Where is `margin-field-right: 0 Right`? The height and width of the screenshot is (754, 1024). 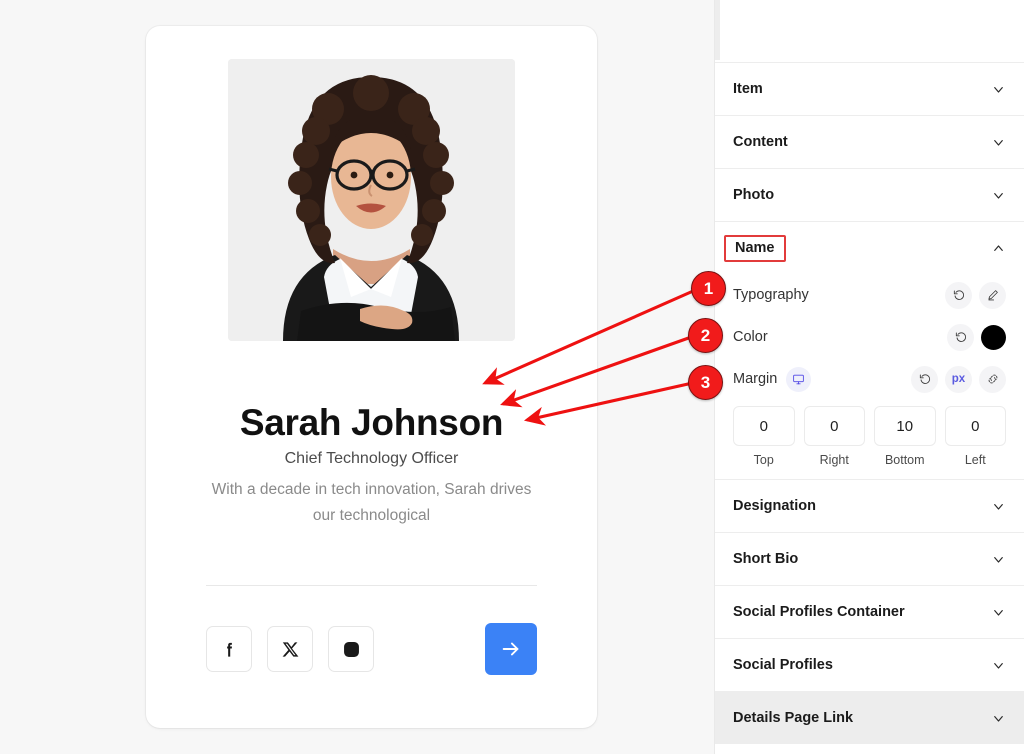
margin-field-right: 0 Right is located at coordinates (834, 436).